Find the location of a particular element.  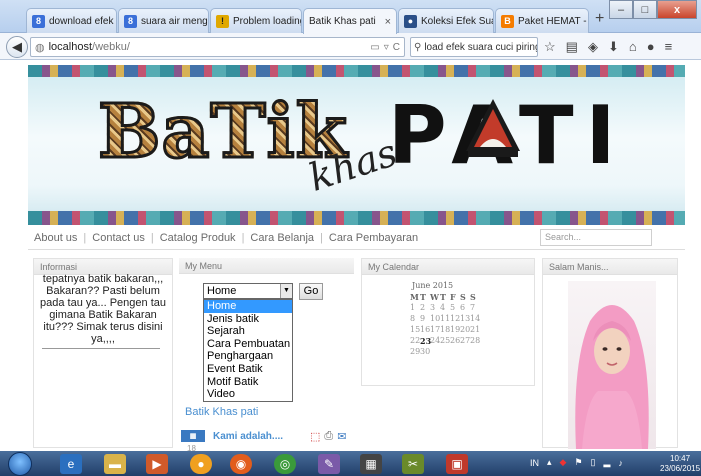

download-icon: ⬇ is located at coordinates (613, 47).